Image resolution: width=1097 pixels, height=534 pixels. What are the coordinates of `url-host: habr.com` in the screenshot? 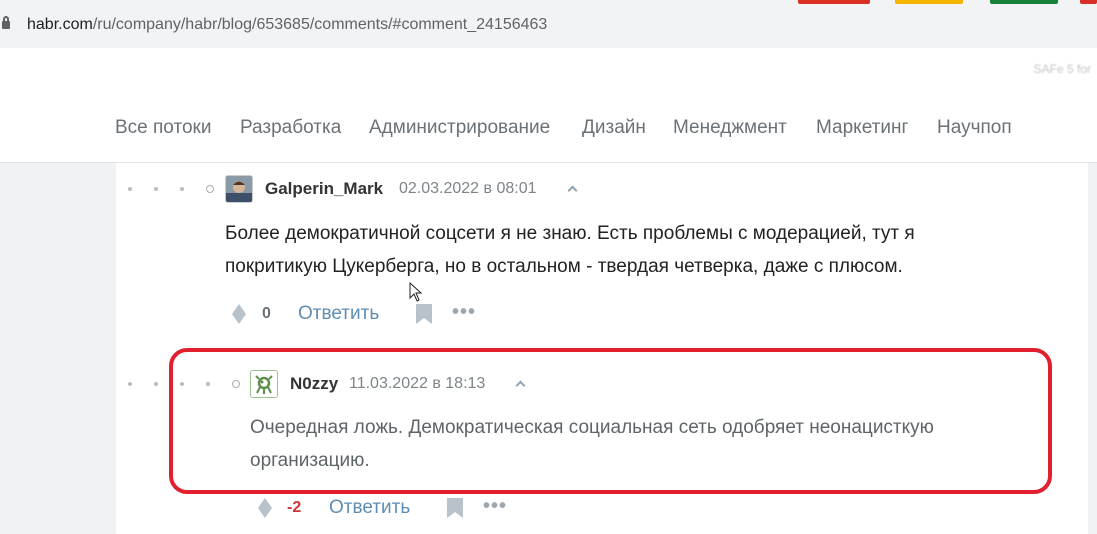 It's located at (60, 24).